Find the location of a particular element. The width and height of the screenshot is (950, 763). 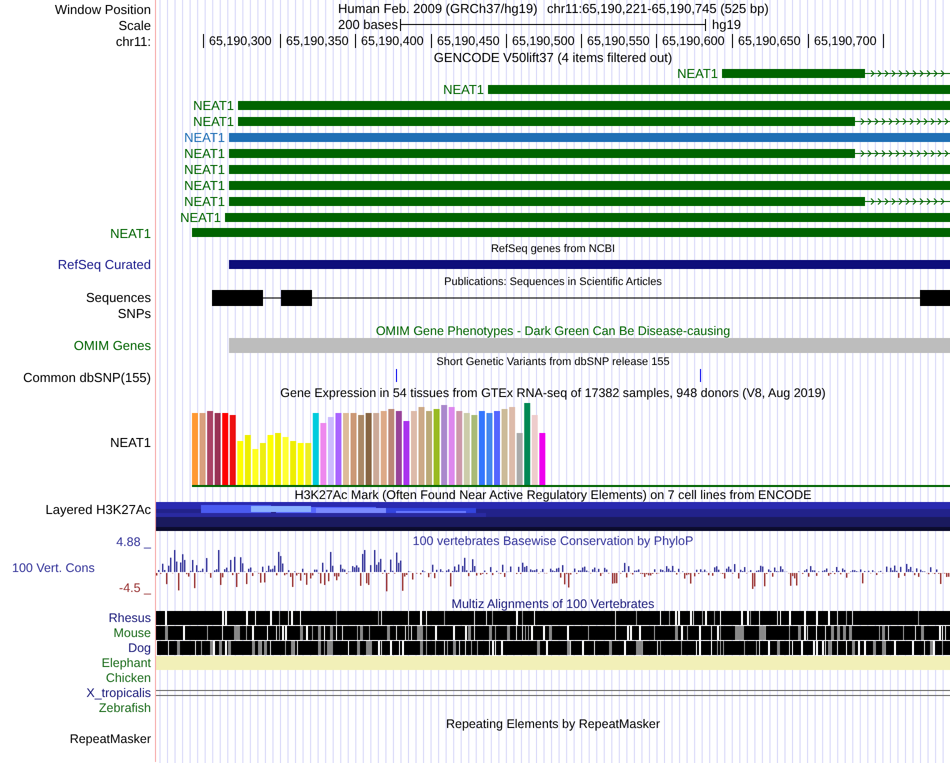

track-label: RefSeq Curated is located at coordinates (104, 265).